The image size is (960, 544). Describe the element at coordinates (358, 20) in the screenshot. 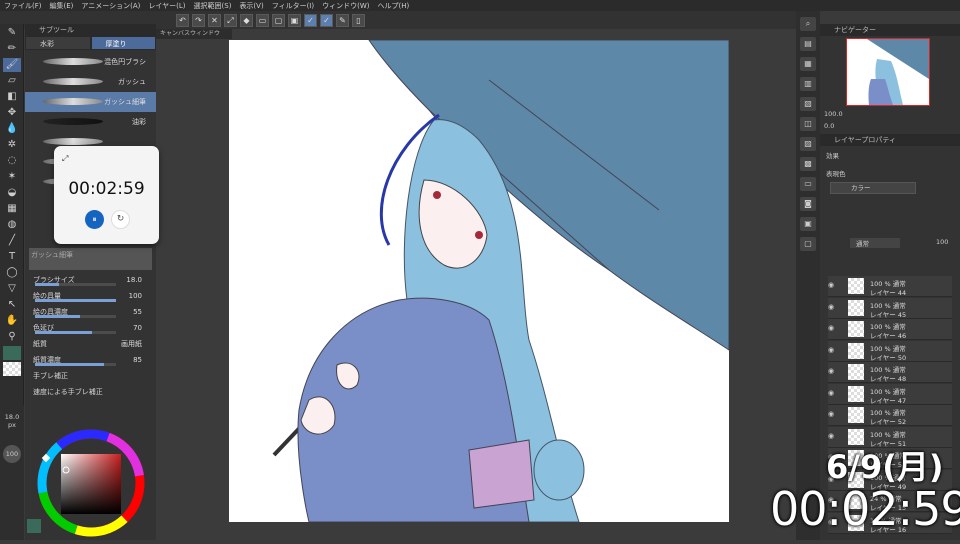

I see `smartphone-icon: ▯` at that location.